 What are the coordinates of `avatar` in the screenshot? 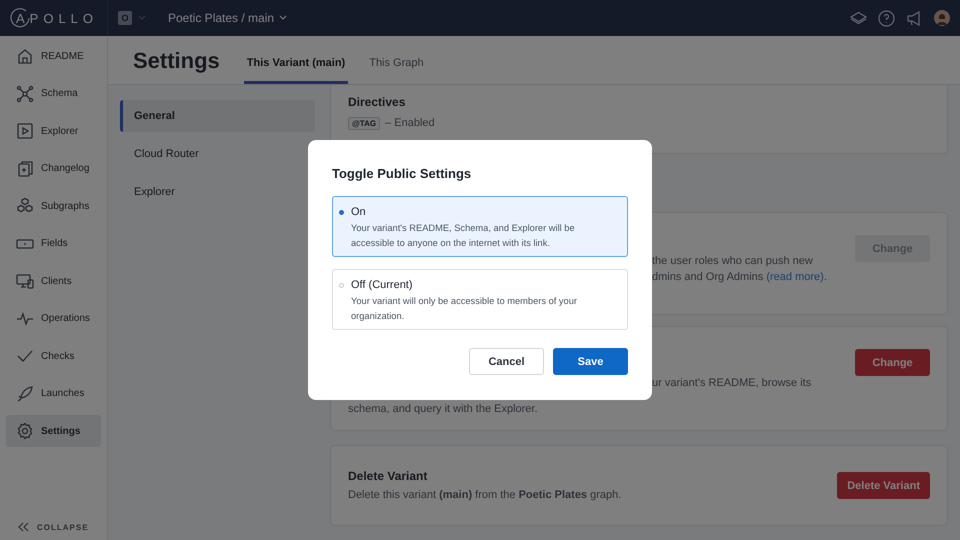 It's located at (942, 18).